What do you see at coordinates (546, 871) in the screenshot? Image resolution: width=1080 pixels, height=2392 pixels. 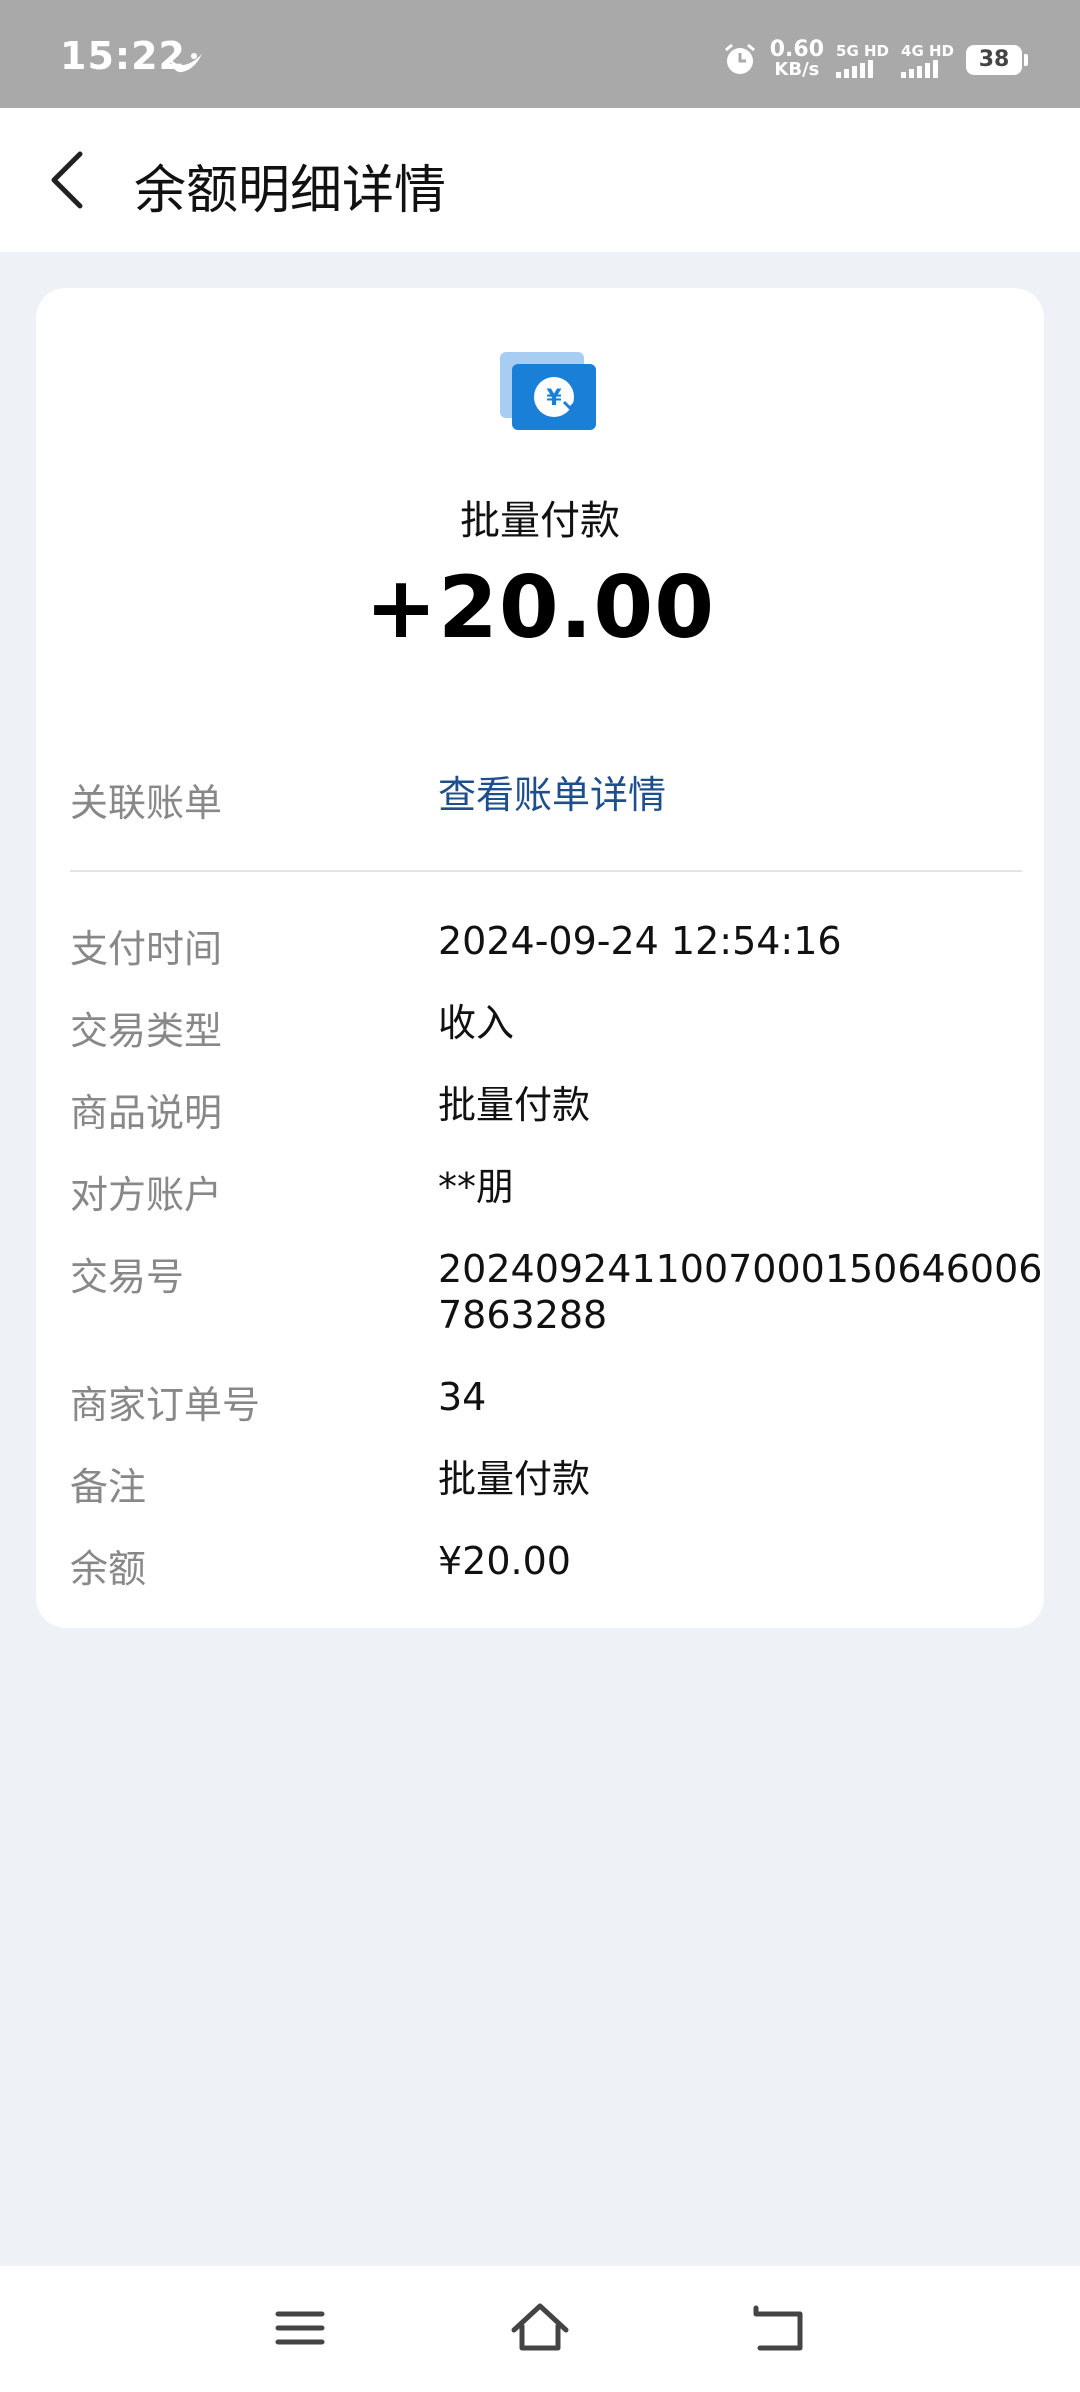 I see `divider` at bounding box center [546, 871].